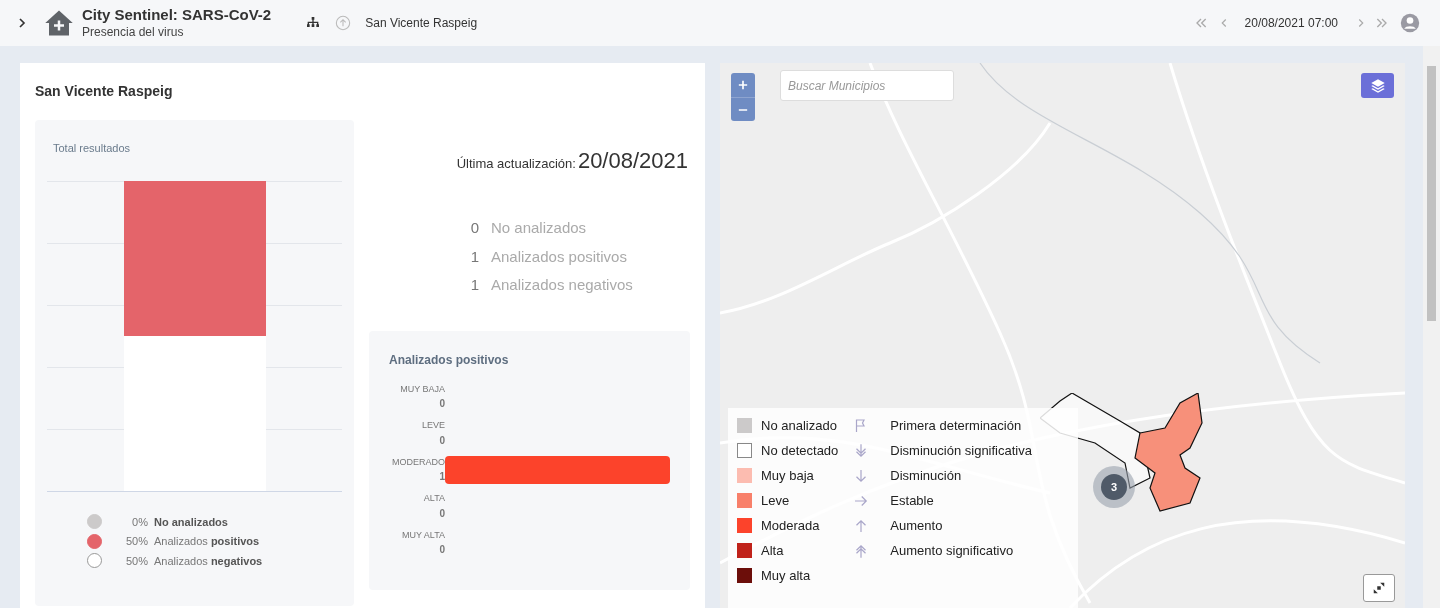 Image resolution: width=1440 pixels, height=608 pixels. What do you see at coordinates (418, 462) in the screenshot?
I see `category-label: MODERADO` at bounding box center [418, 462].